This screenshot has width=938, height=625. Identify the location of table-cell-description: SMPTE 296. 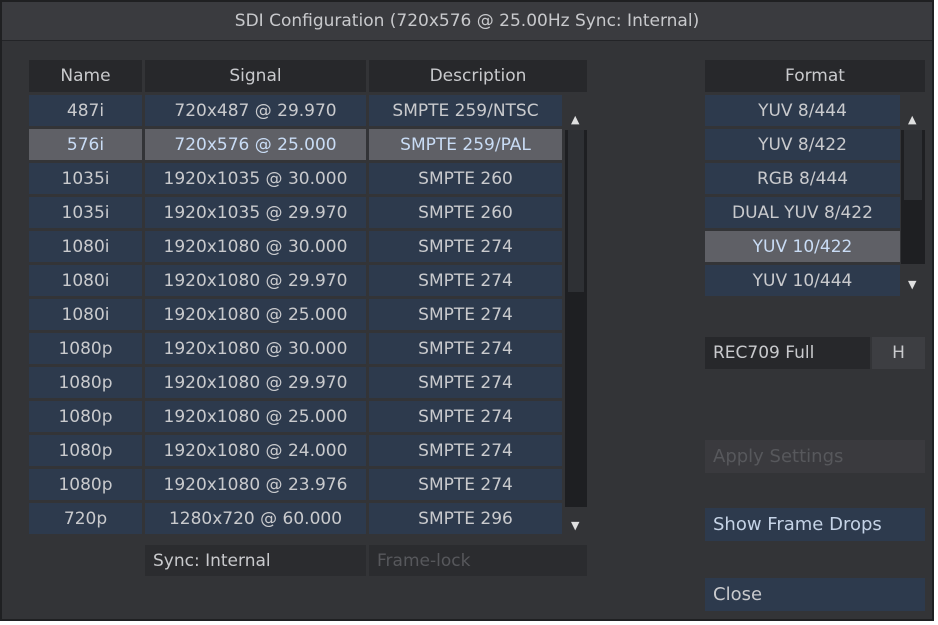
(465, 518).